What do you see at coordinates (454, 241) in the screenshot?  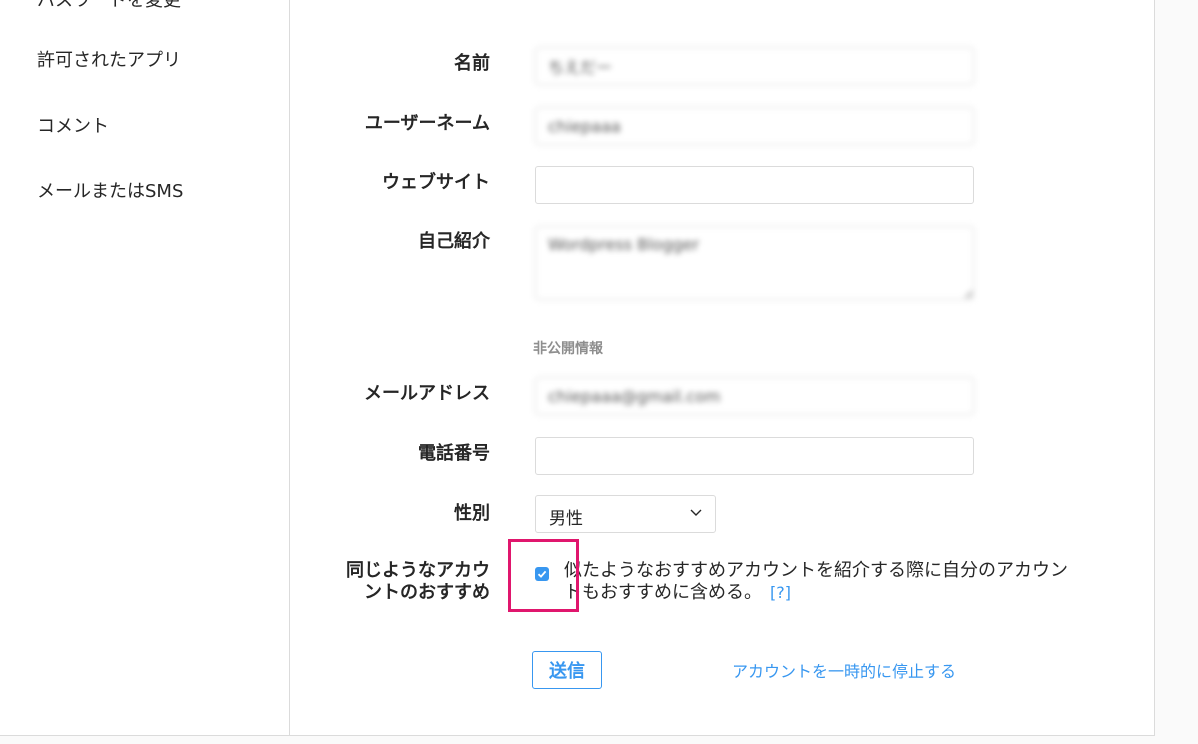 I see `bio-label: 自己紹介` at bounding box center [454, 241].